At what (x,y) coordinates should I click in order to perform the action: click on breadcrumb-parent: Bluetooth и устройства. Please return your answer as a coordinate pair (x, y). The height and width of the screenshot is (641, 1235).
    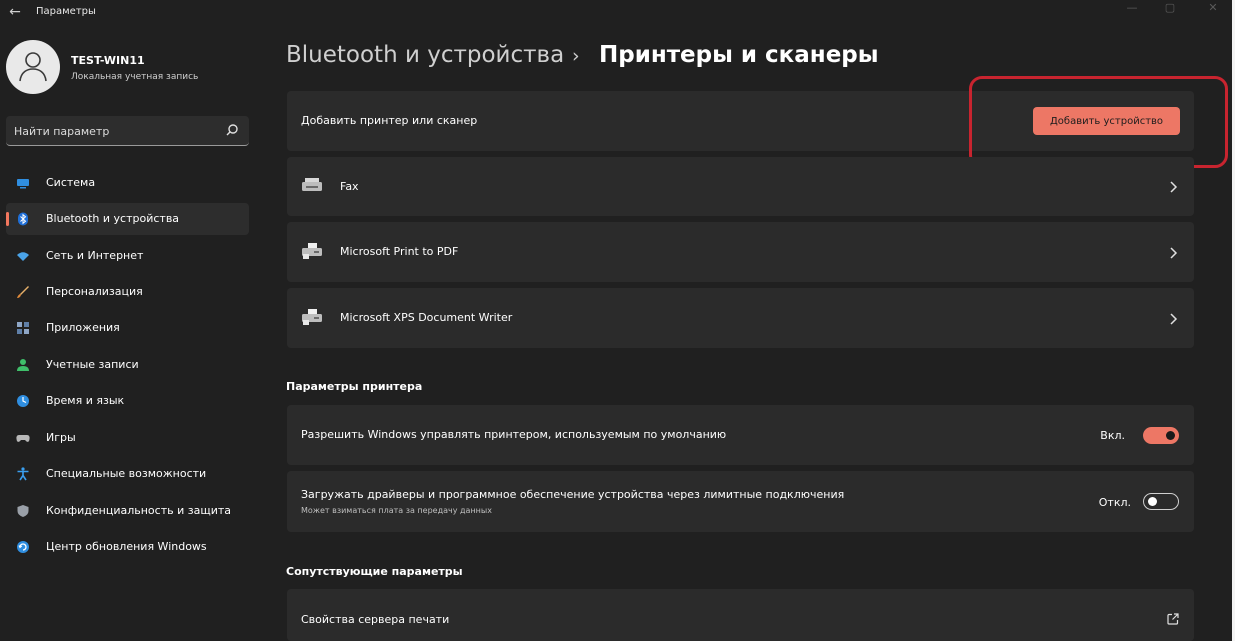
    Looking at the image, I should click on (425, 55).